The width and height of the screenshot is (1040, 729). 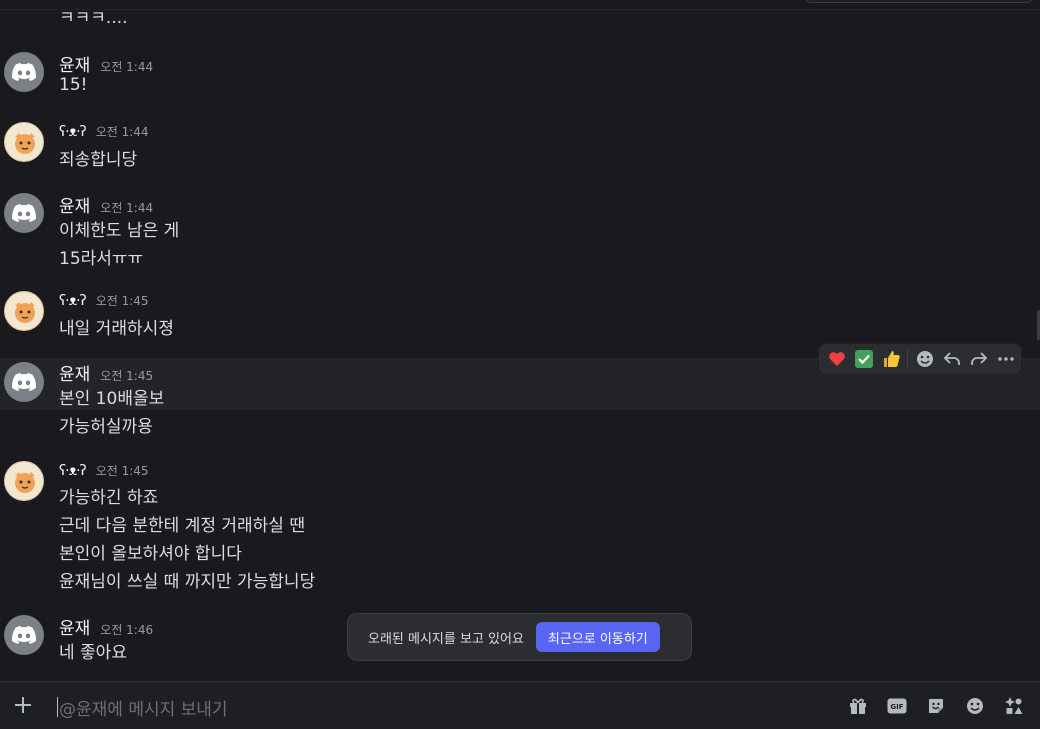 What do you see at coordinates (936, 706) in the screenshot?
I see `sticker-icon` at bounding box center [936, 706].